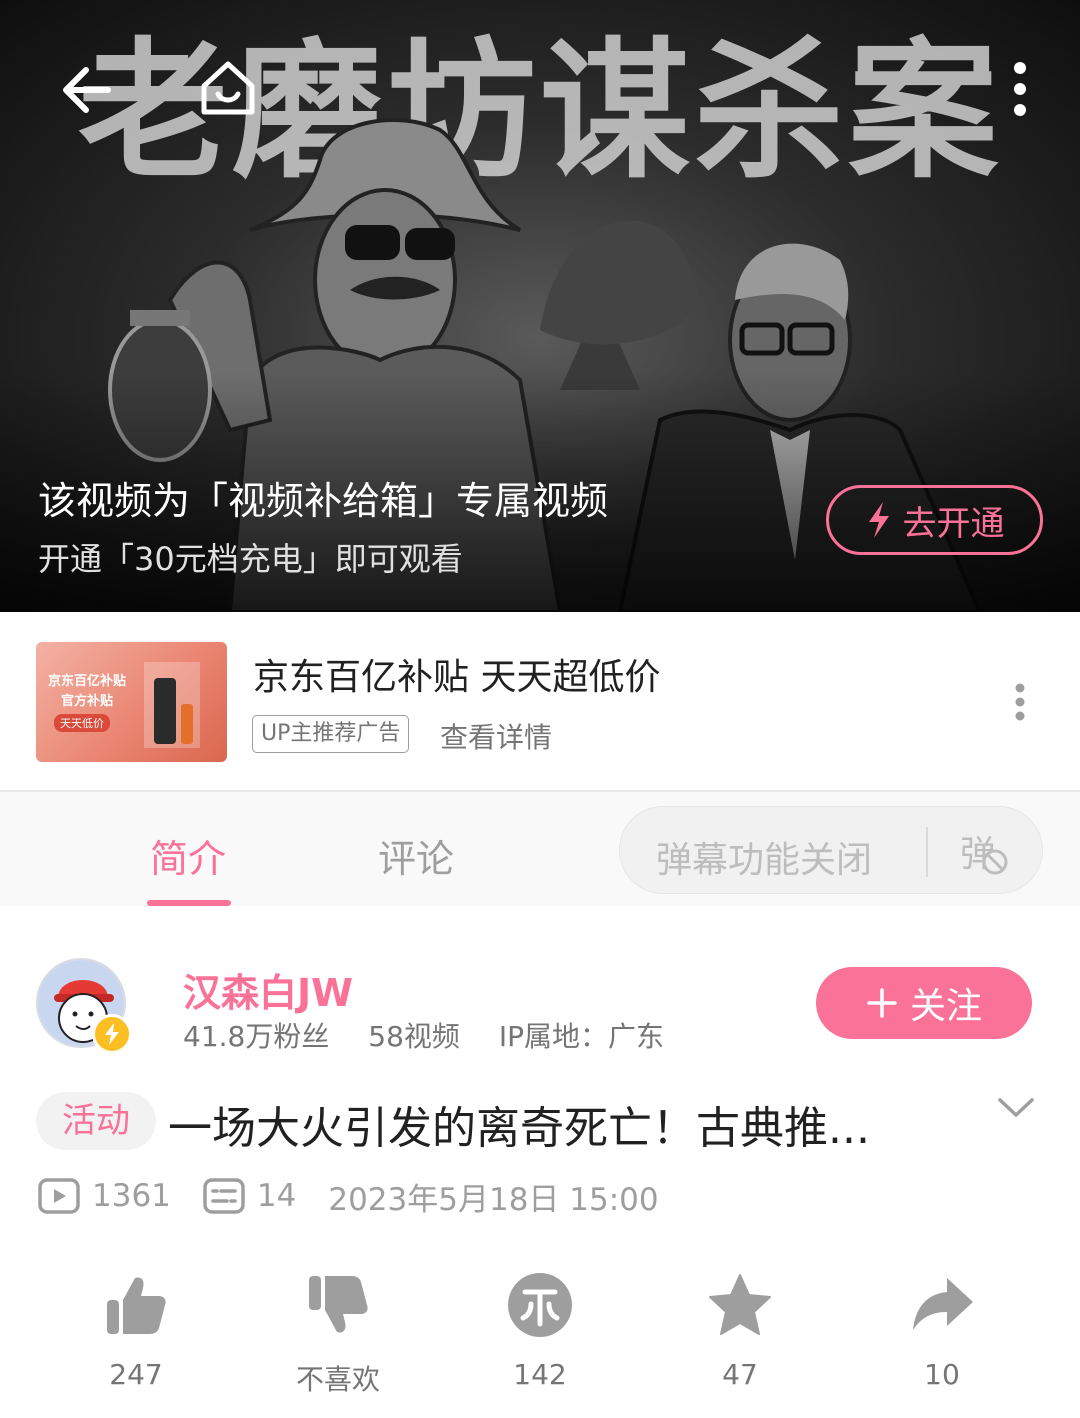  Describe the element at coordinates (1020, 702) in the screenshot. I see `ad-more-icon` at that location.